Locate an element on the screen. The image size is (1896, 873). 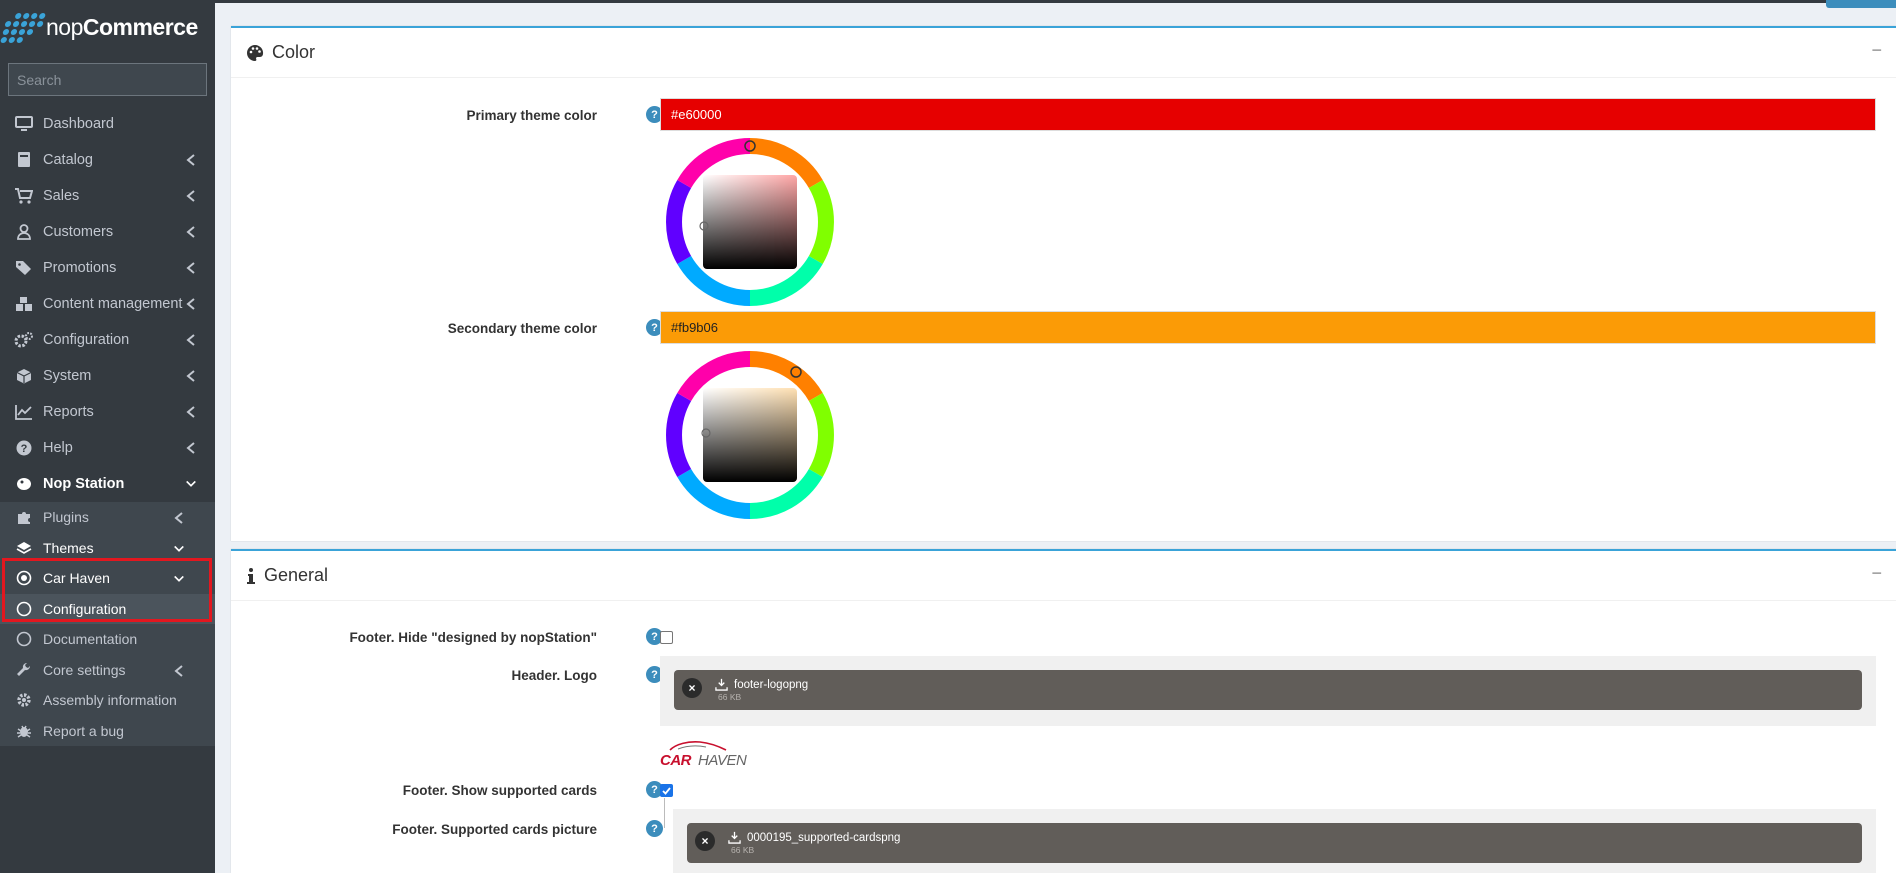
nopstation-icon is located at coordinates (24, 484).